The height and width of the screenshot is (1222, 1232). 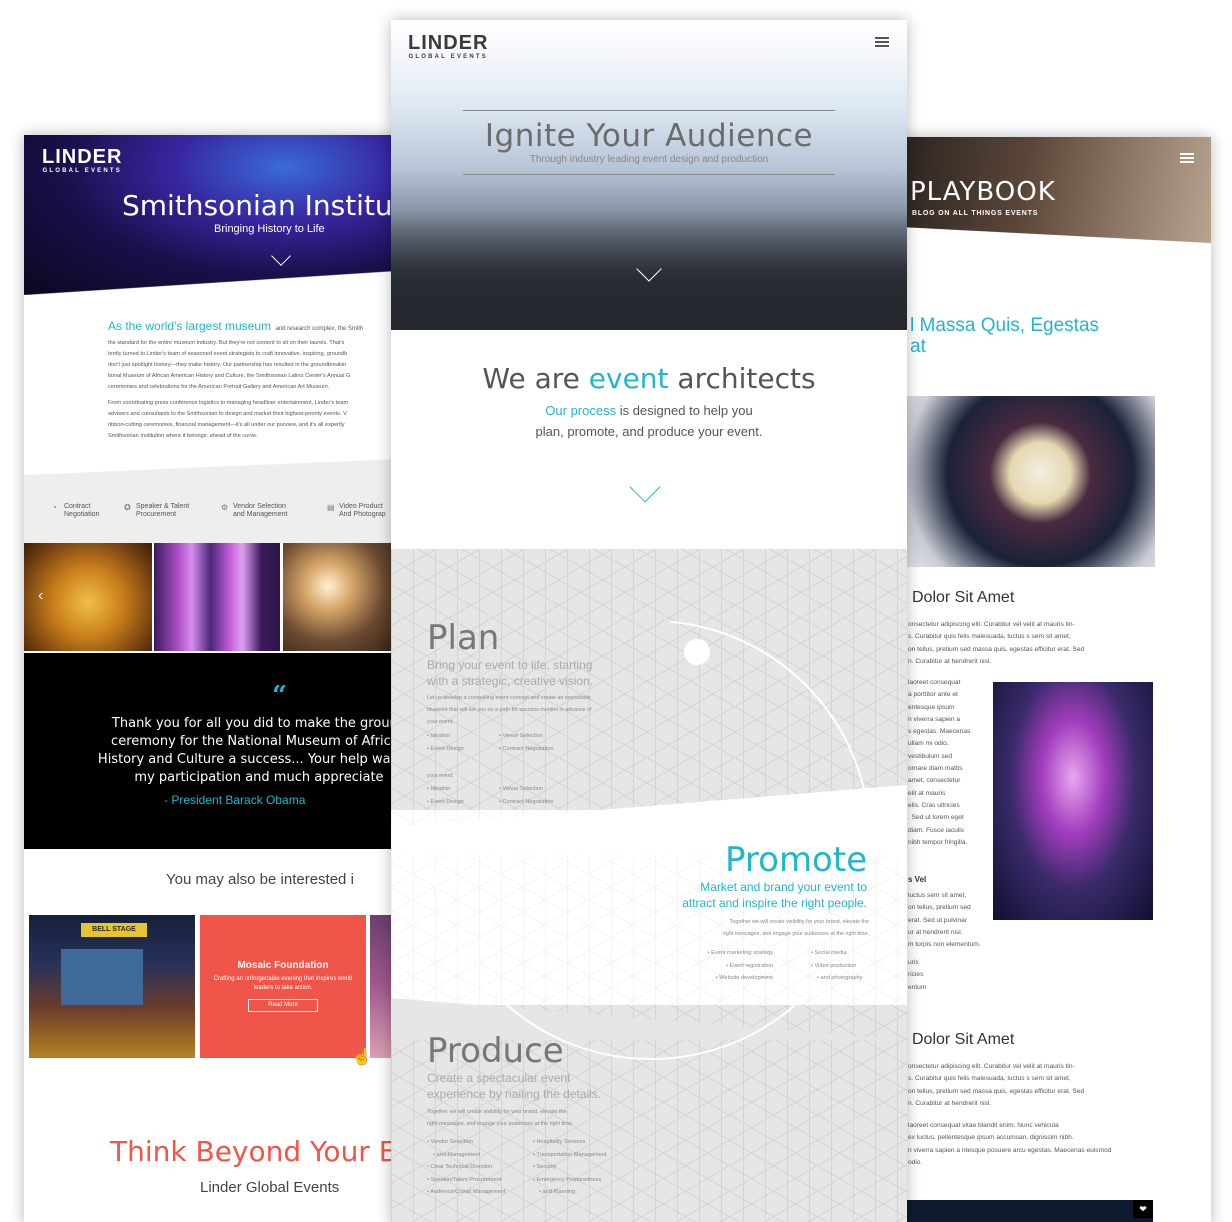 What do you see at coordinates (535, 378) in the screenshot?
I see `heading-text: We are` at bounding box center [535, 378].